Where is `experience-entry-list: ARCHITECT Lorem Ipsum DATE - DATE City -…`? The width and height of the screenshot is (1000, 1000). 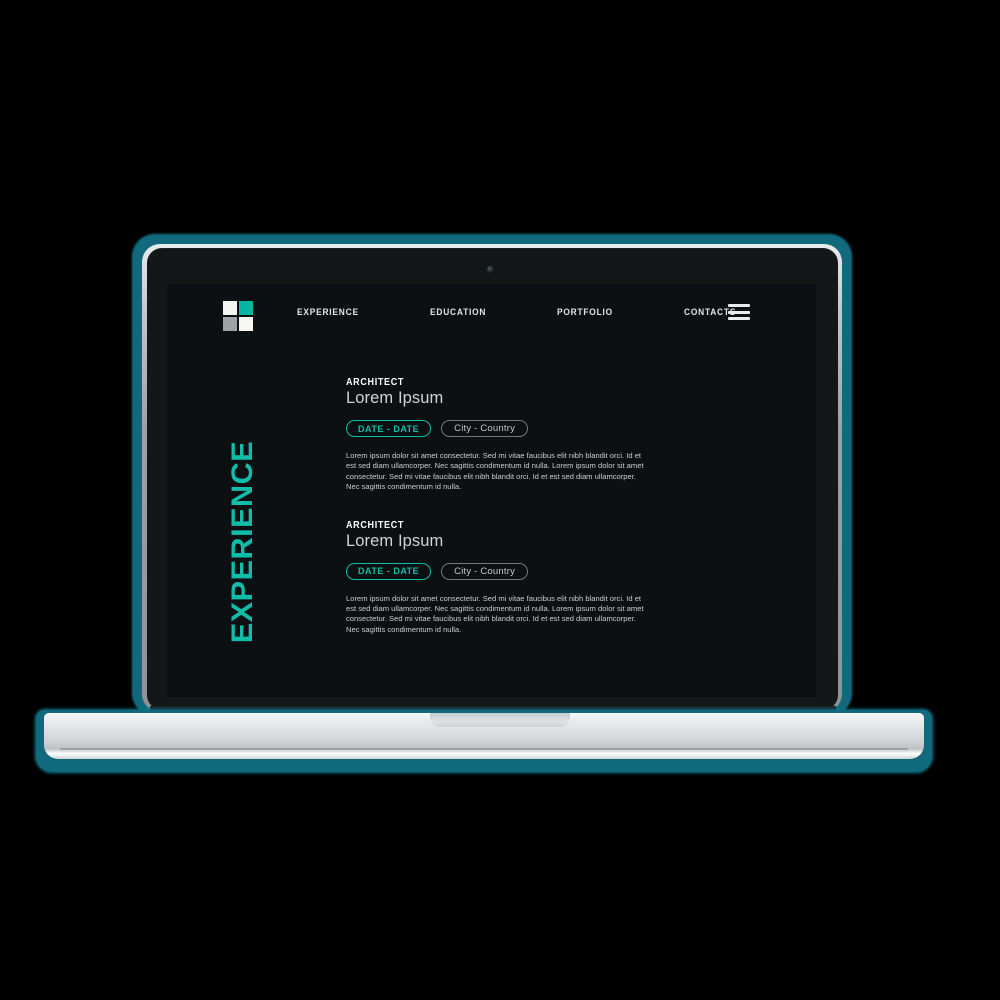 experience-entry-list: ARCHITECT Lorem Ipsum DATE - DATE City -… is located at coordinates (501, 519).